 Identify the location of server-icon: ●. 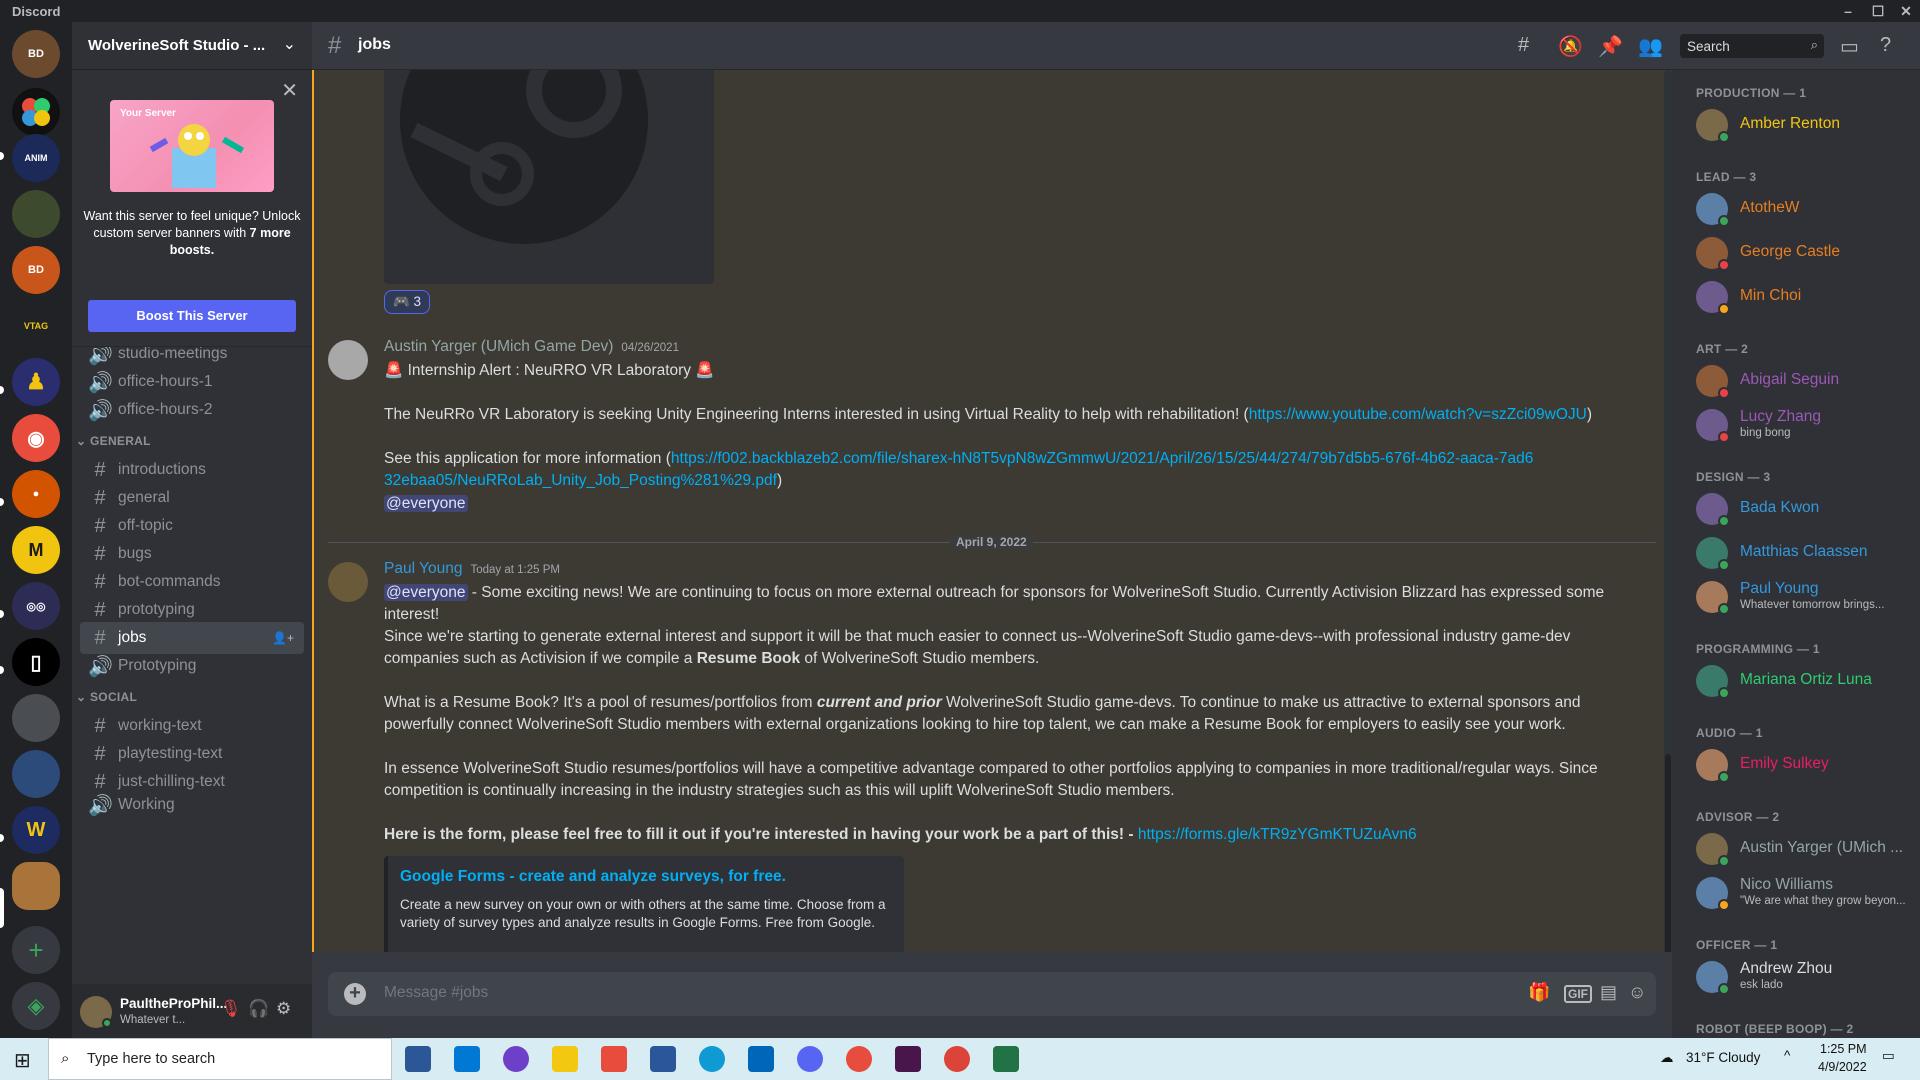
(36, 494).